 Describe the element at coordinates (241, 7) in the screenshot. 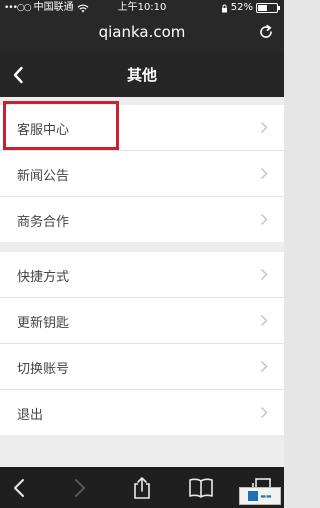

I see `battery-percent: 52%` at that location.